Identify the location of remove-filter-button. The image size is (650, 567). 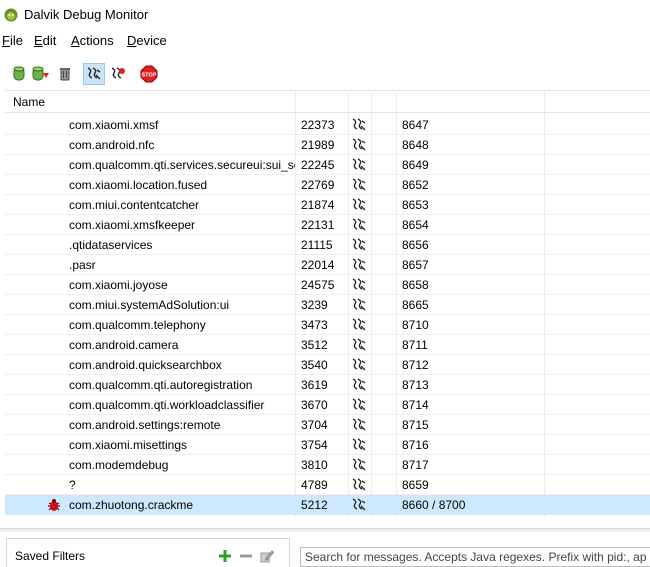
(246, 556).